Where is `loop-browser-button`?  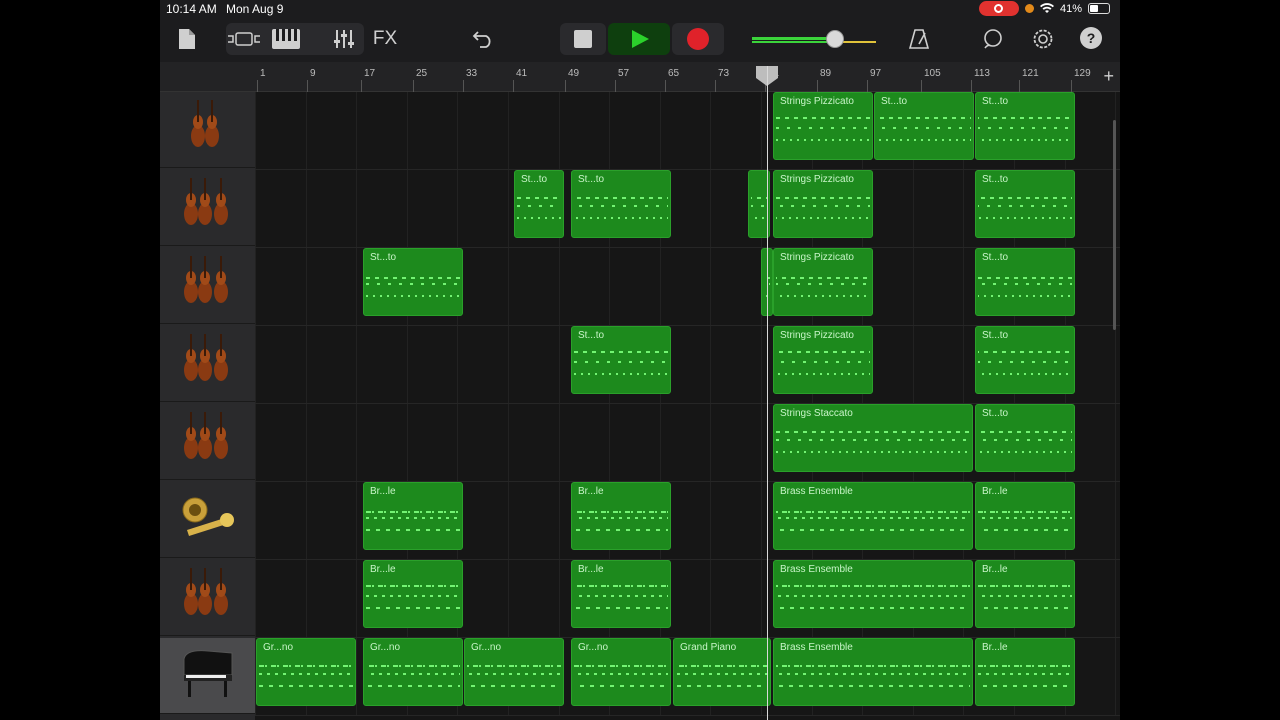 loop-browser-button is located at coordinates (993, 39).